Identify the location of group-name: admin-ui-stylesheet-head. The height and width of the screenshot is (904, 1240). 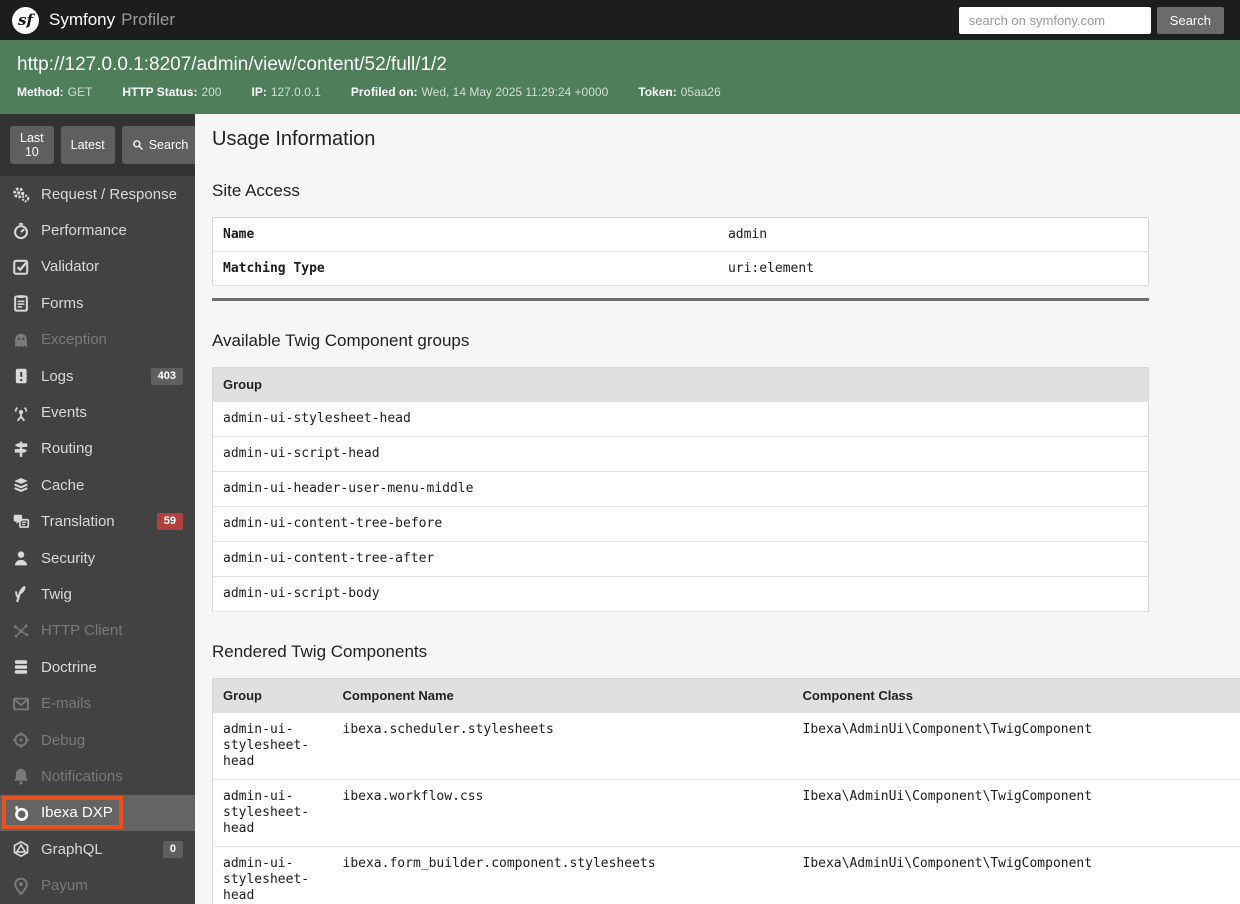
(317, 418).